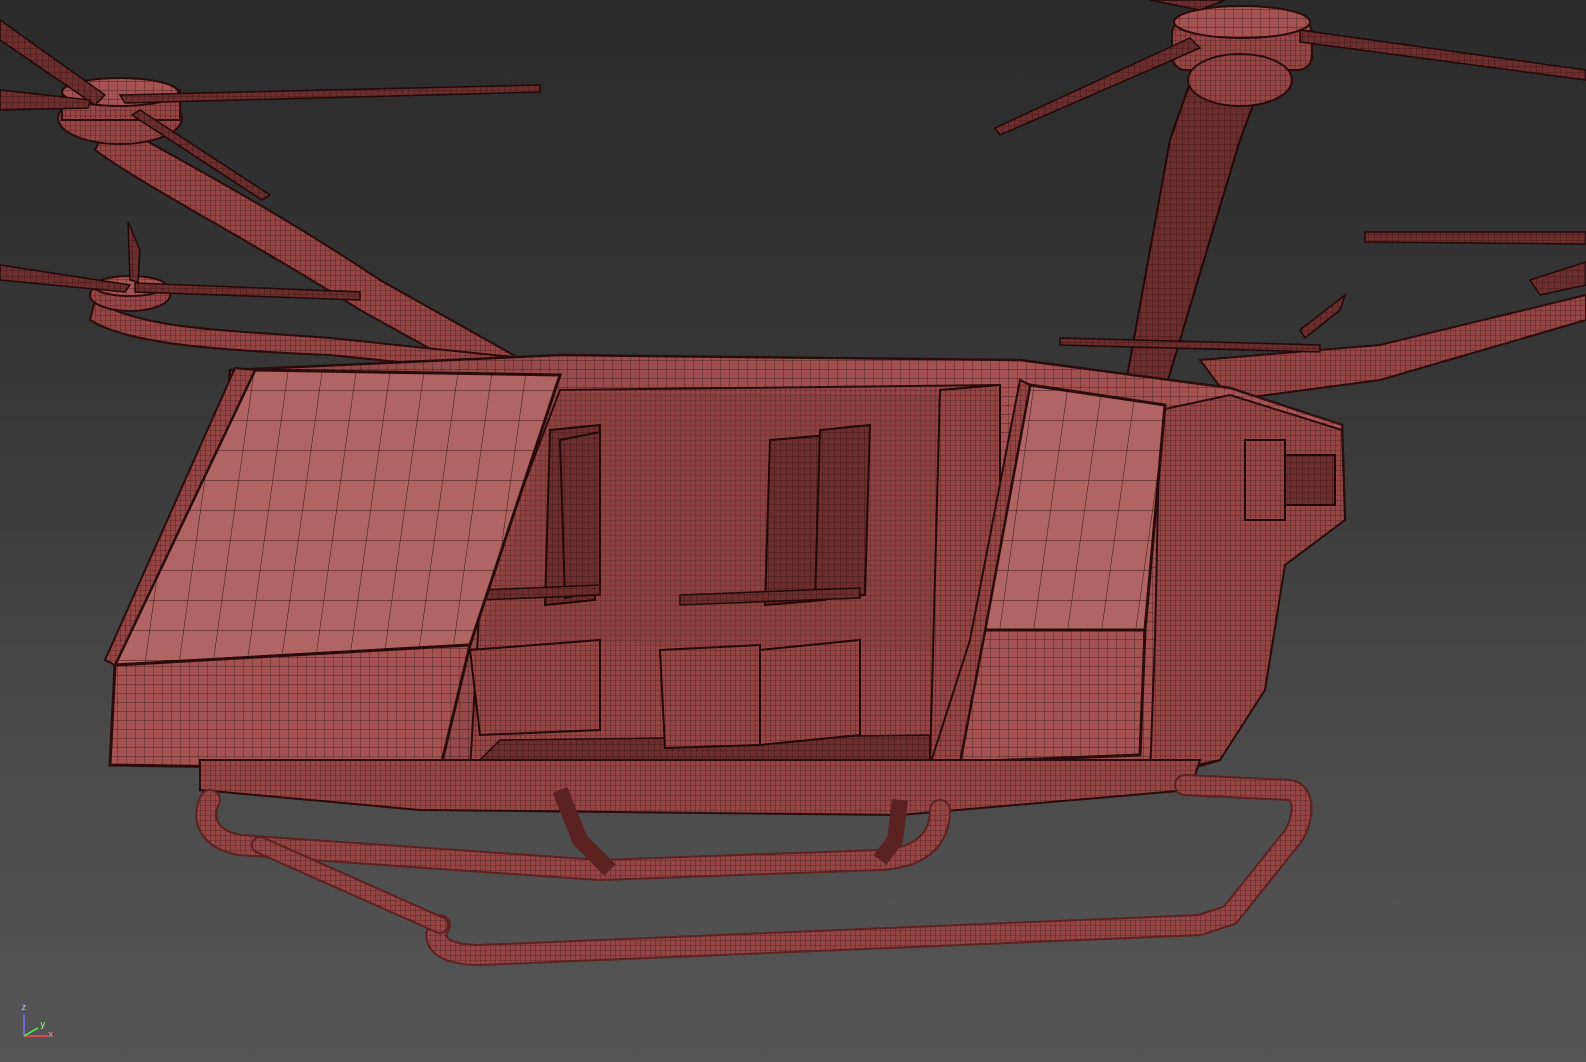  I want to click on axis-gizmo: z y x, so click(38, 1024).